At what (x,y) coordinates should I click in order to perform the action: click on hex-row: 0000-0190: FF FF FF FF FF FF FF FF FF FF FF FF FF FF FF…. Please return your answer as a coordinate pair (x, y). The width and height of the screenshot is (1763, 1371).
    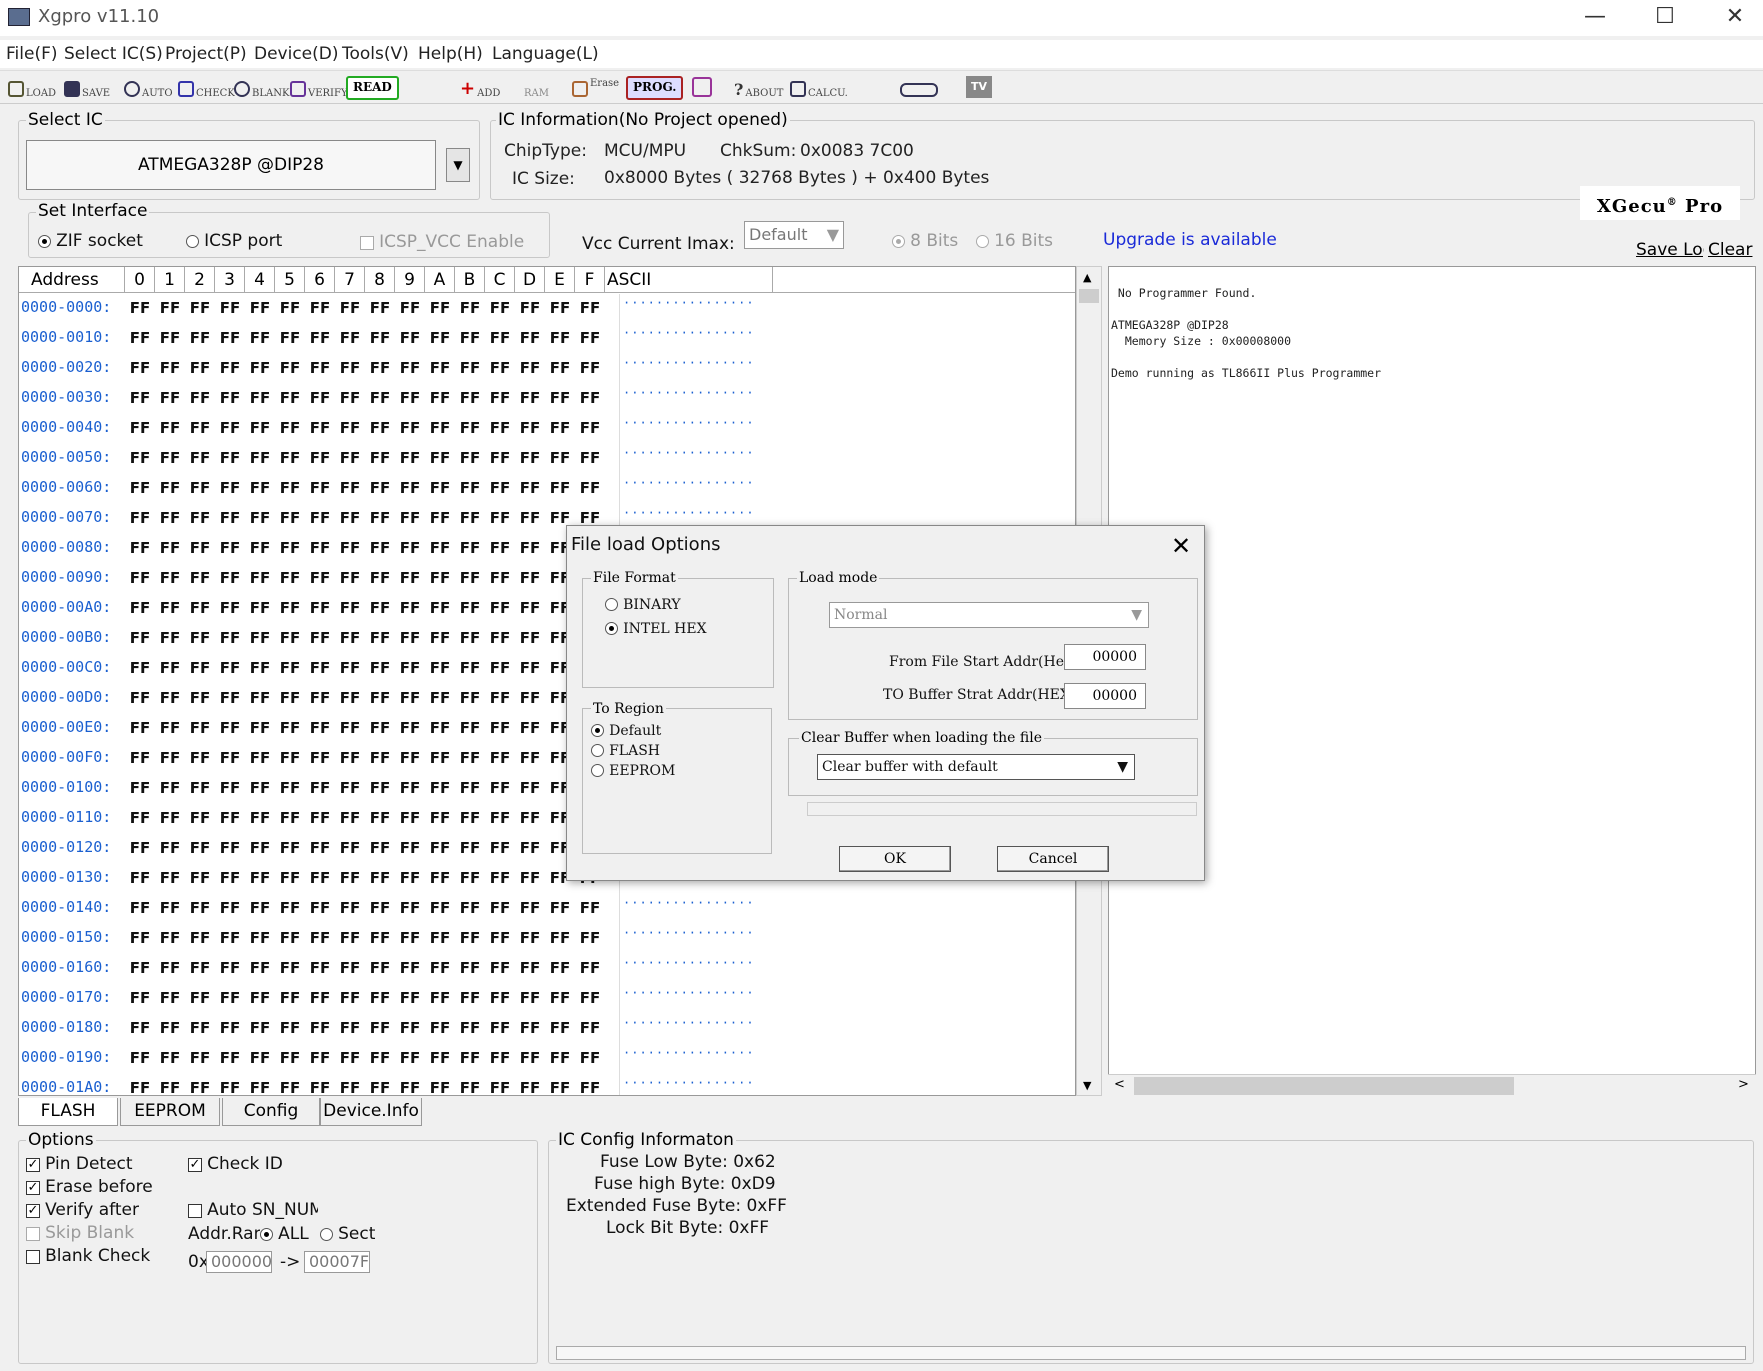
    Looking at the image, I should click on (547, 1059).